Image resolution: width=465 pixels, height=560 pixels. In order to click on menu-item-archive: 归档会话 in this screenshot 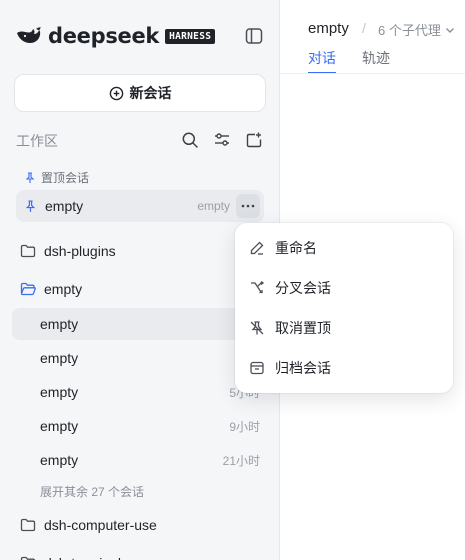, I will do `click(344, 368)`.